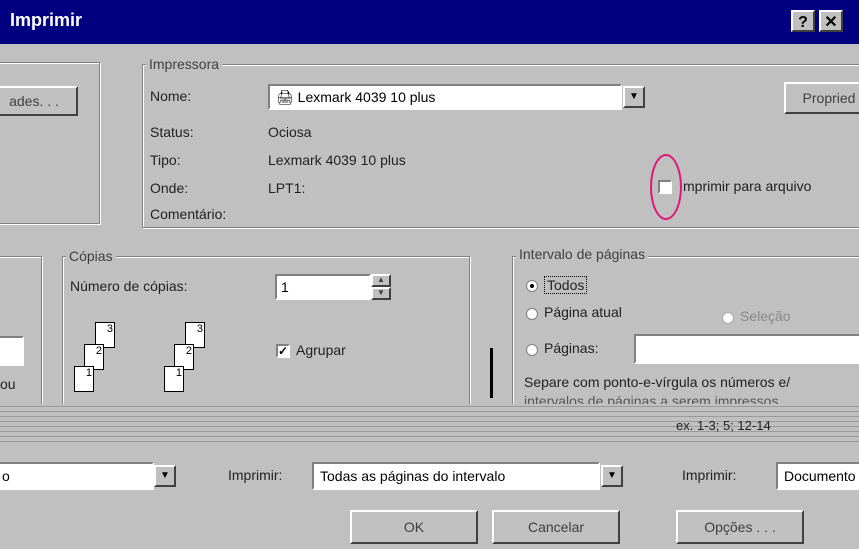  Describe the element at coordinates (740, 527) in the screenshot. I see `options-button: Opções . . .` at that location.